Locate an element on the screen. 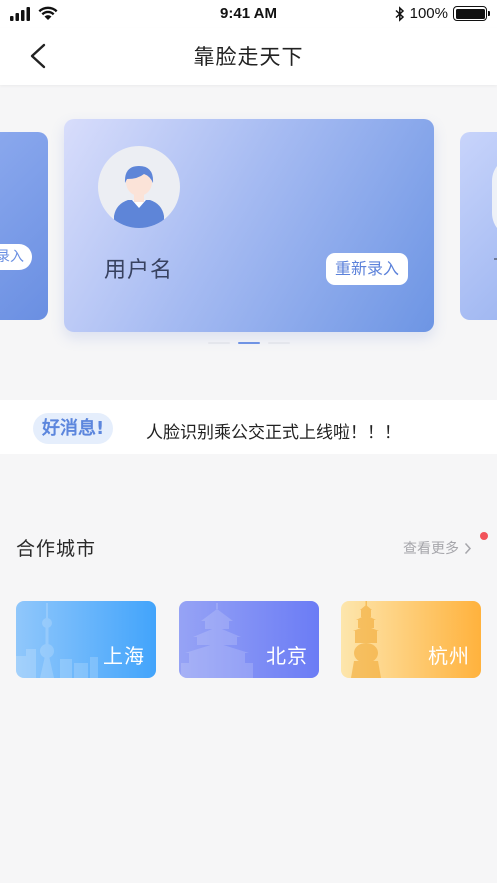 This screenshot has width=497, height=883. city-card-beijing: 北京 is located at coordinates (249, 639).